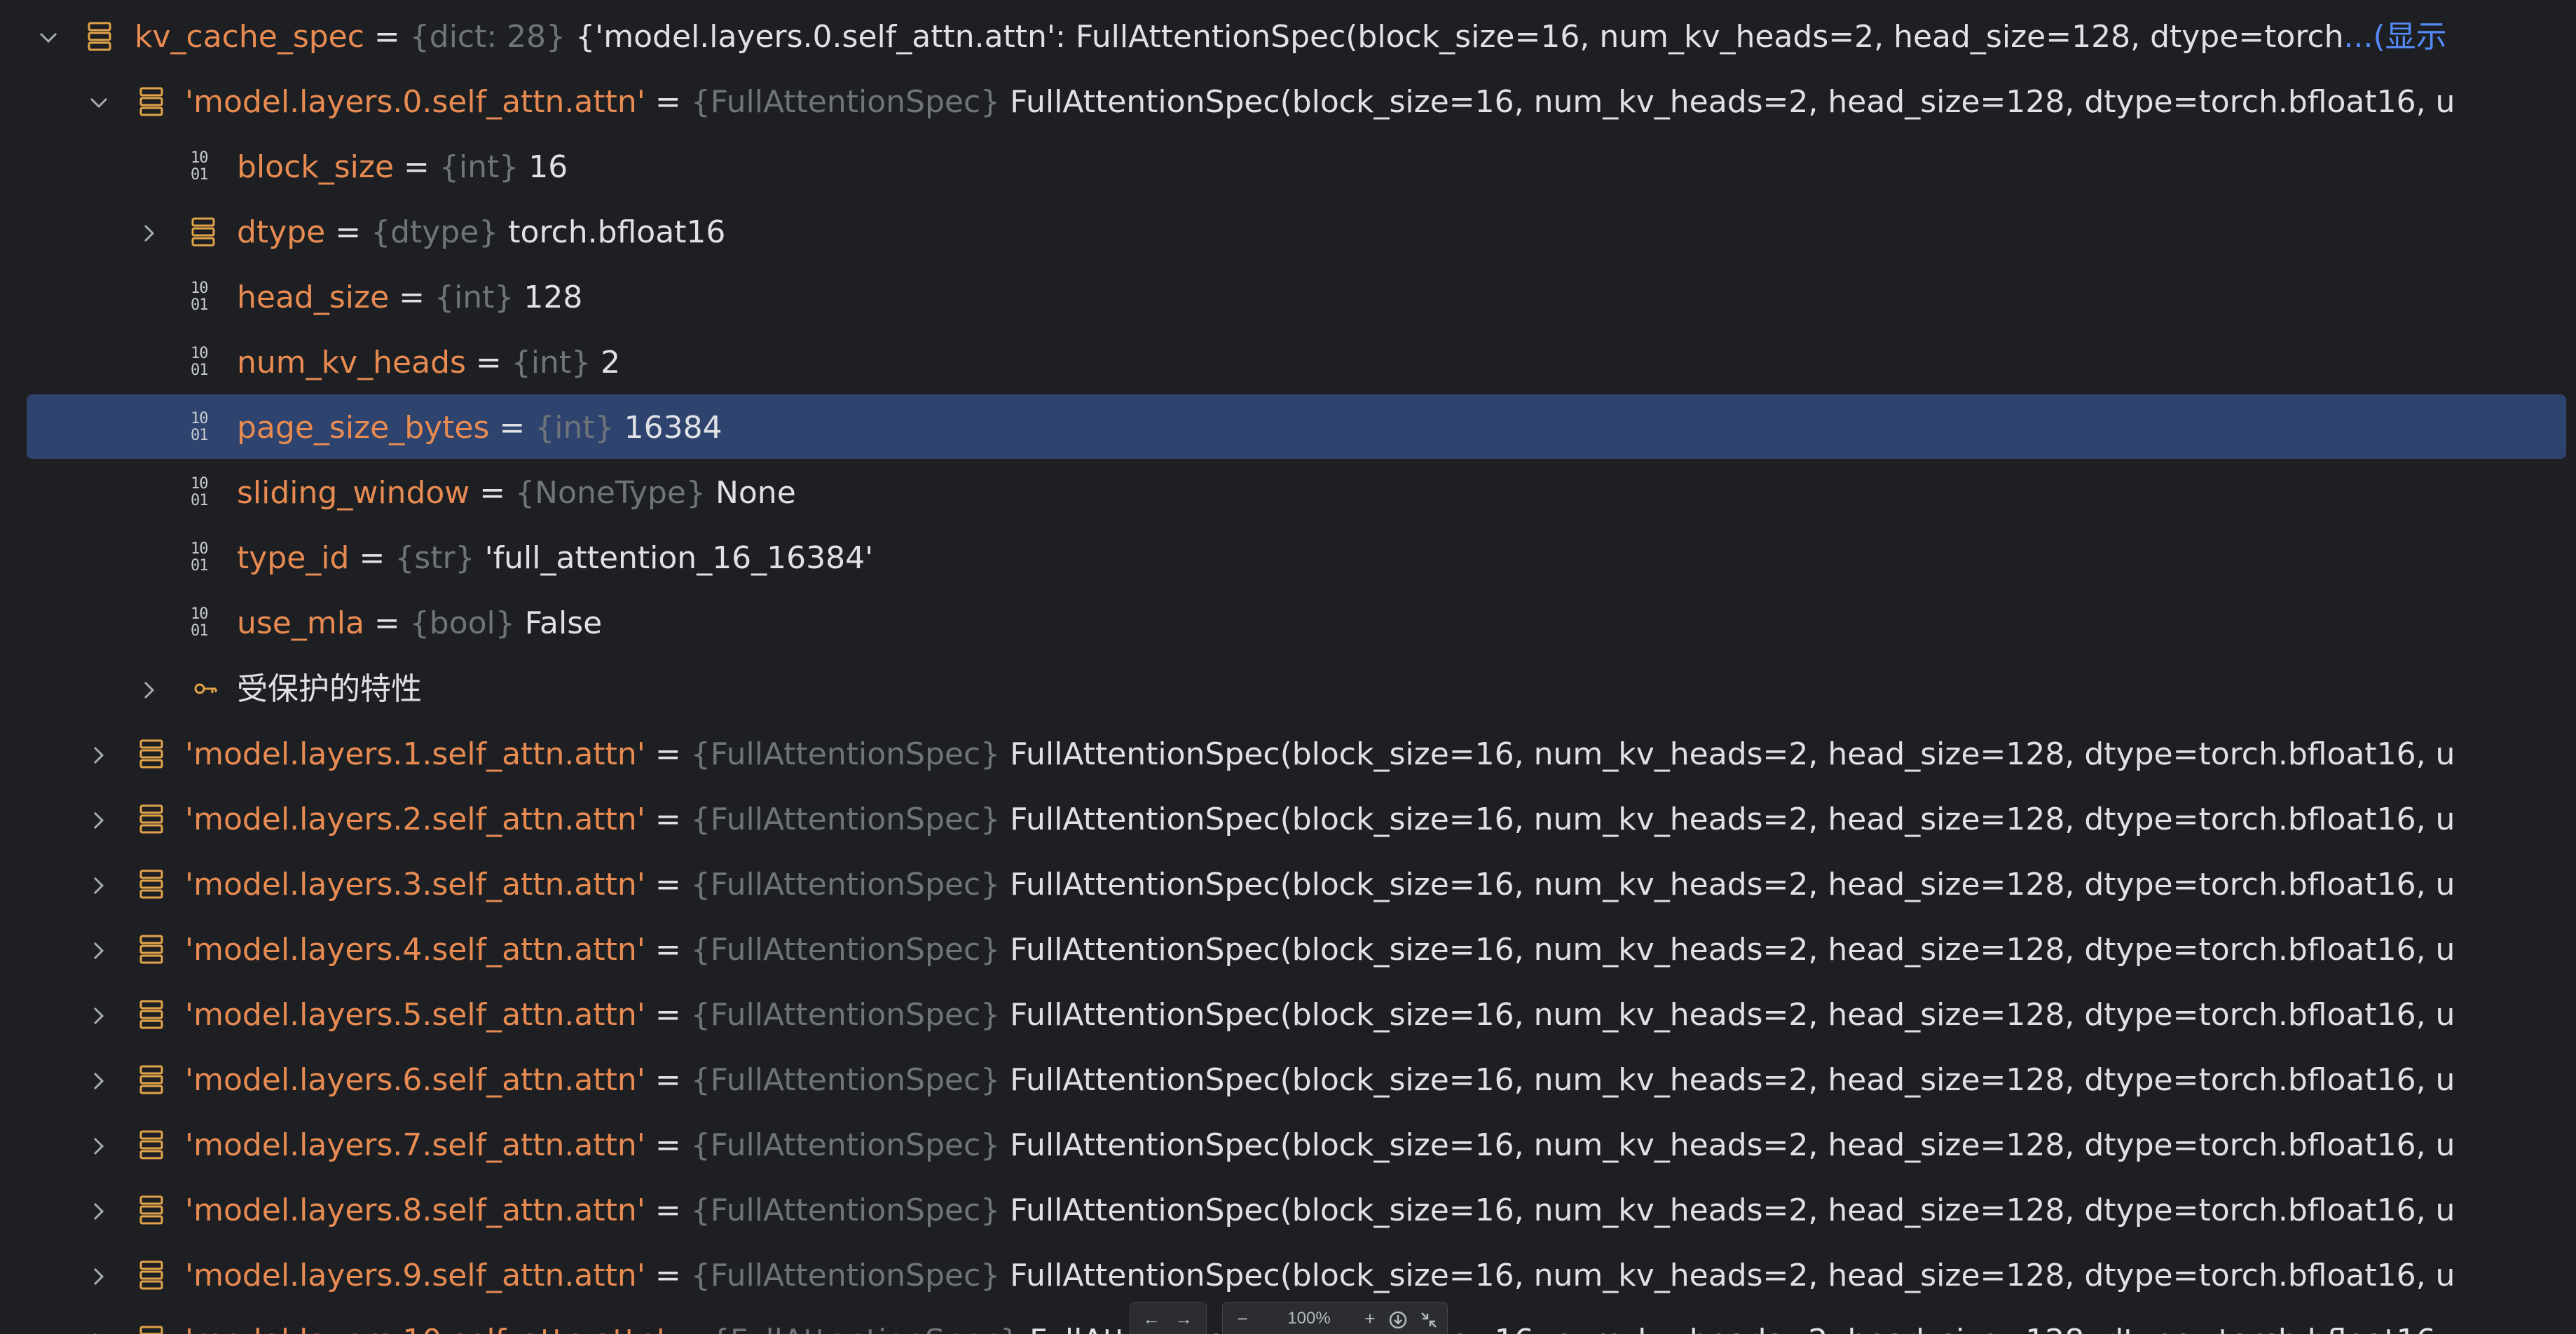 The height and width of the screenshot is (1334, 2576). What do you see at coordinates (105, 36) in the screenshot?
I see `dict-icon` at bounding box center [105, 36].